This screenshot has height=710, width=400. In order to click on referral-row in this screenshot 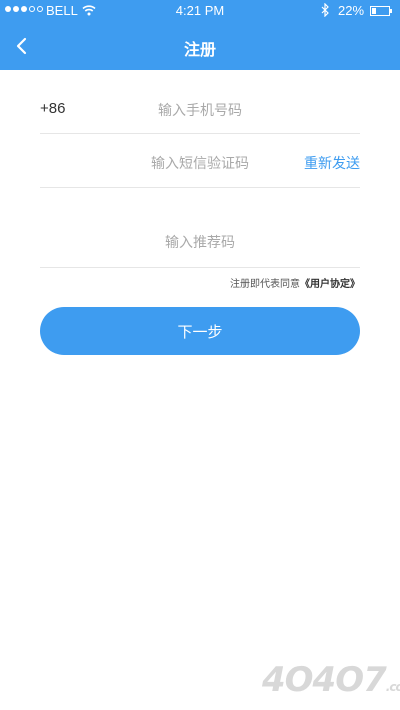, I will do `click(200, 243)`.